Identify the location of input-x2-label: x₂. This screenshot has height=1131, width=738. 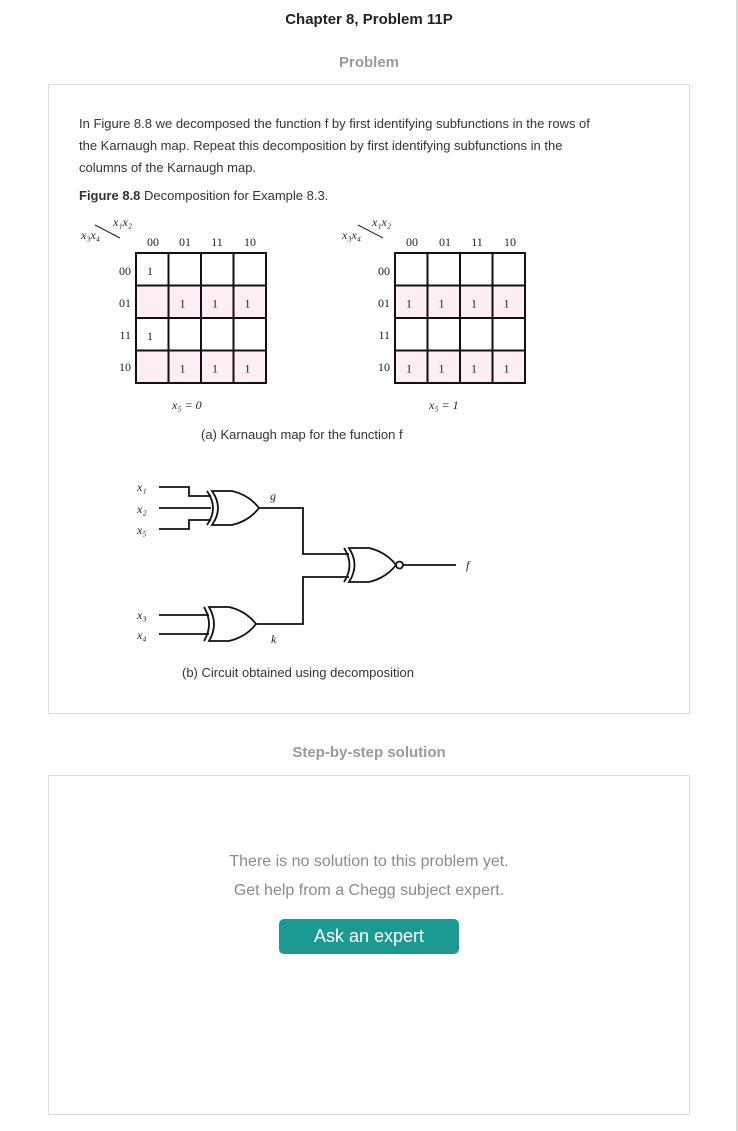
(141, 509).